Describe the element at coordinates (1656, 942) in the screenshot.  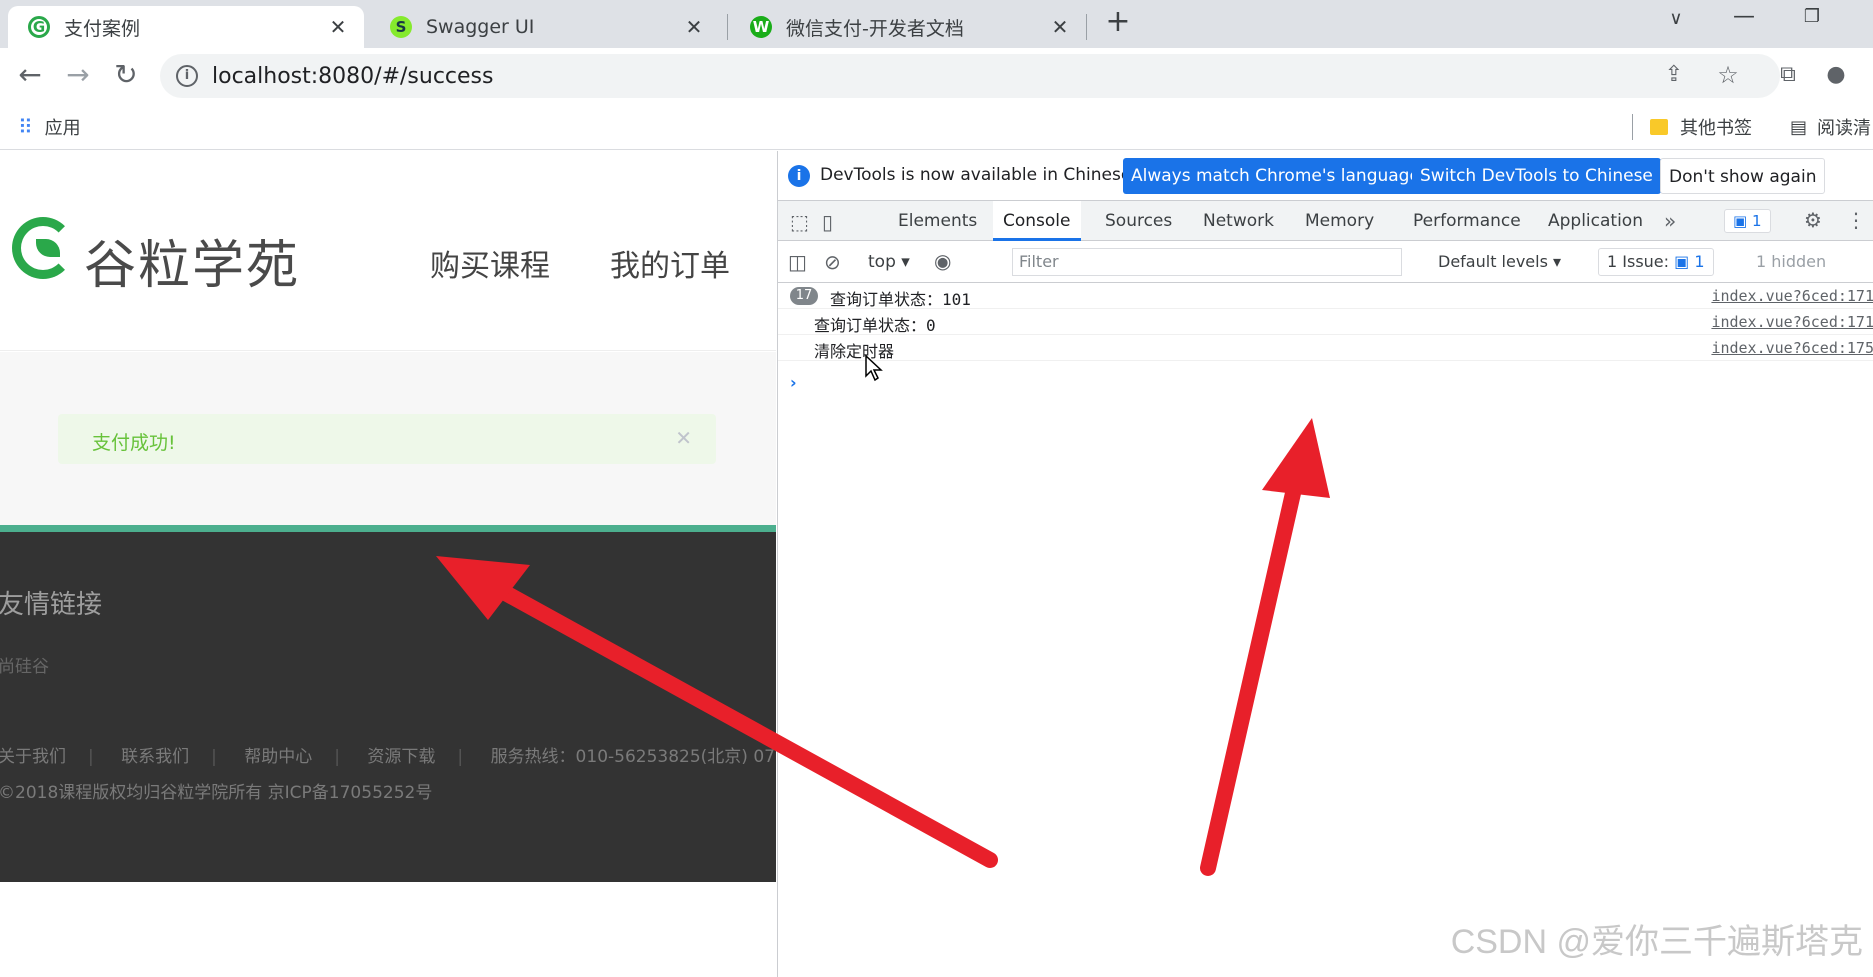
I see `csdn-watermark: CSDN @爱你三千遍斯塔克` at that location.